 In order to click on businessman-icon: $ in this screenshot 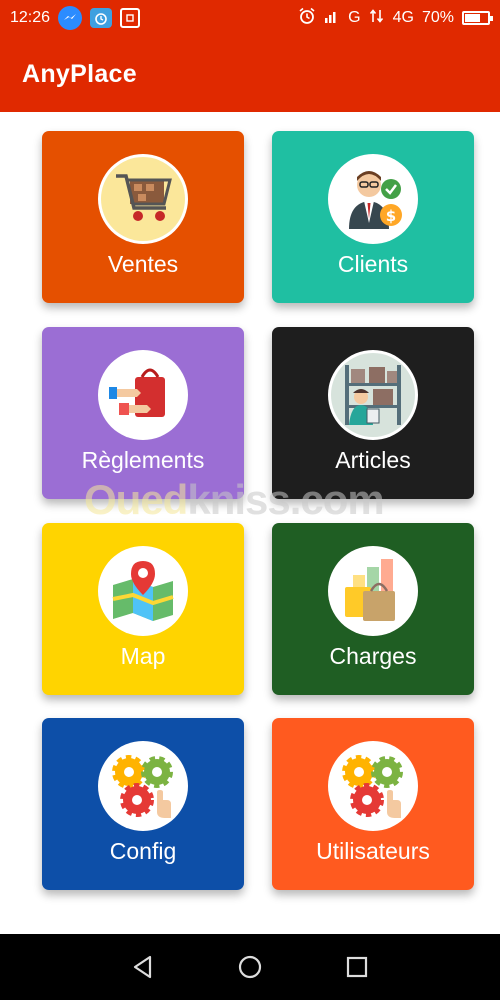, I will do `click(373, 199)`.